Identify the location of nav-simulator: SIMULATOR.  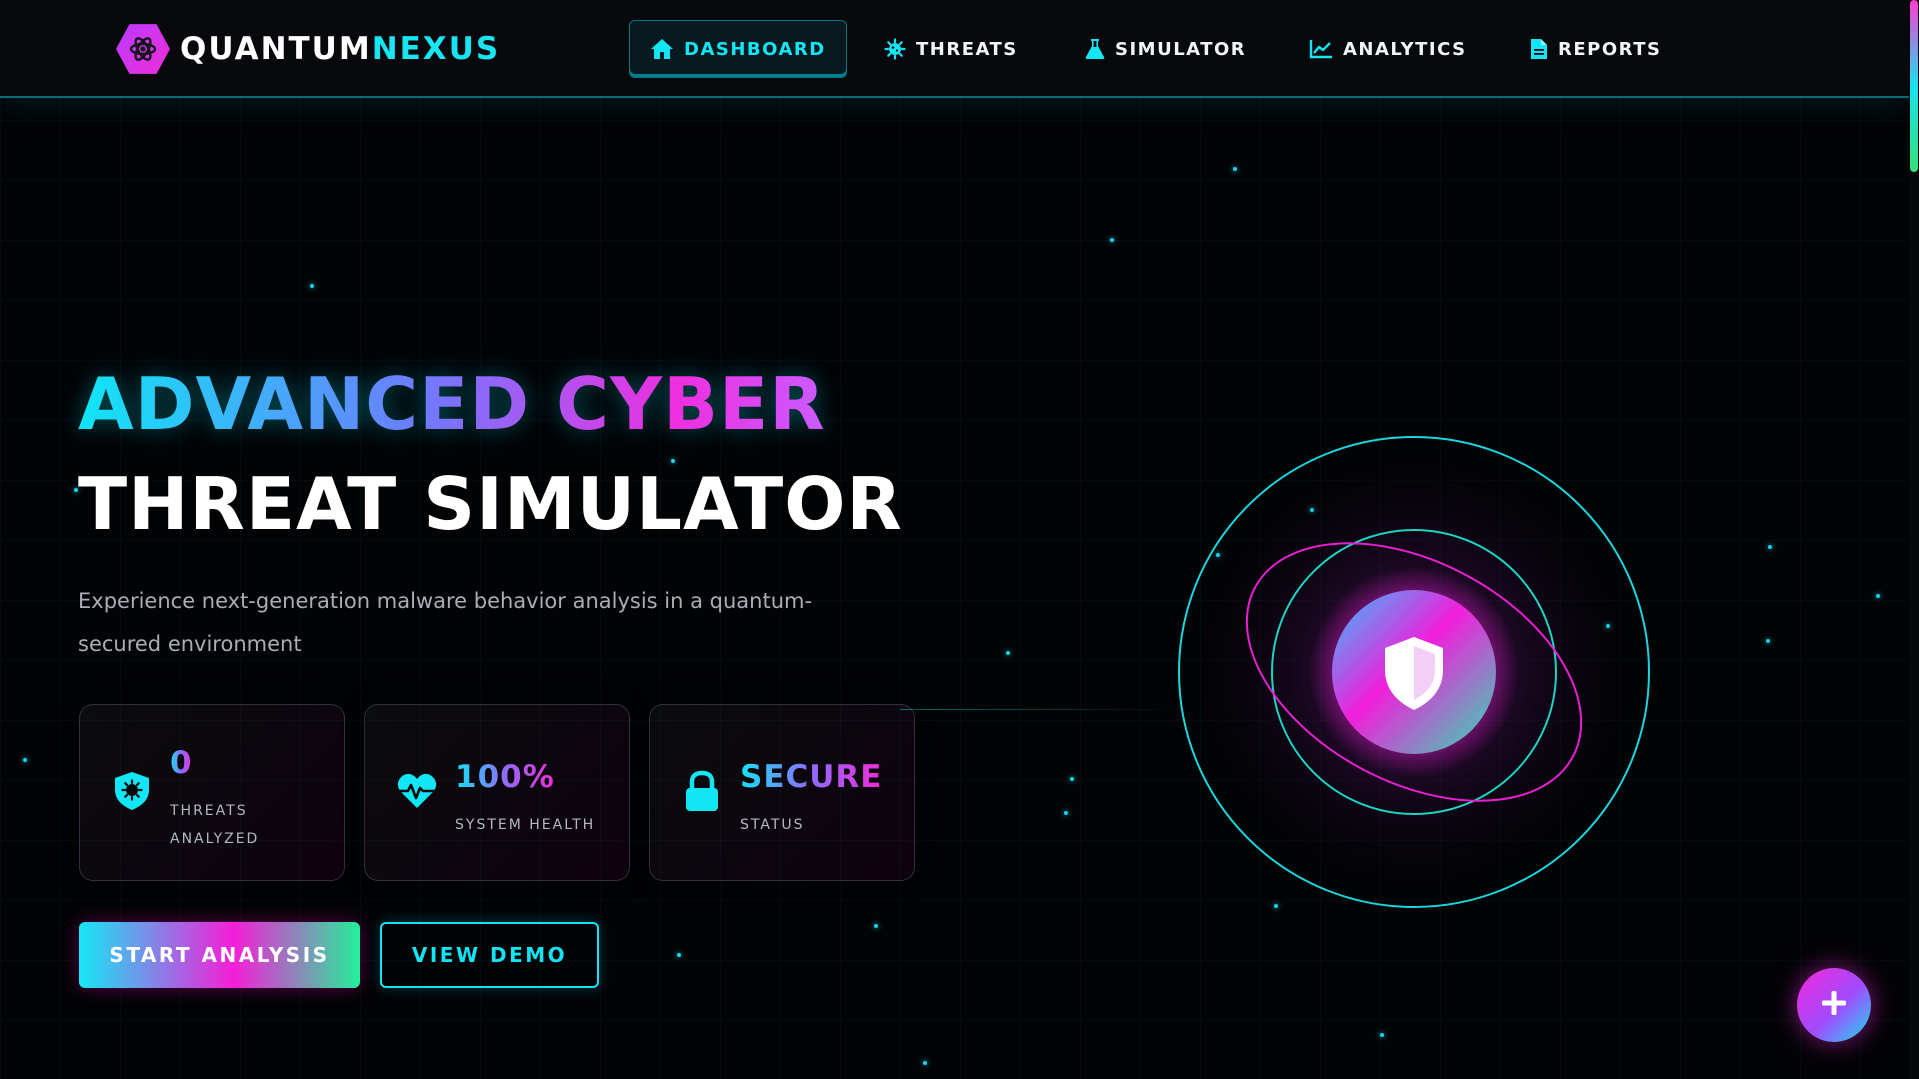
(1165, 49).